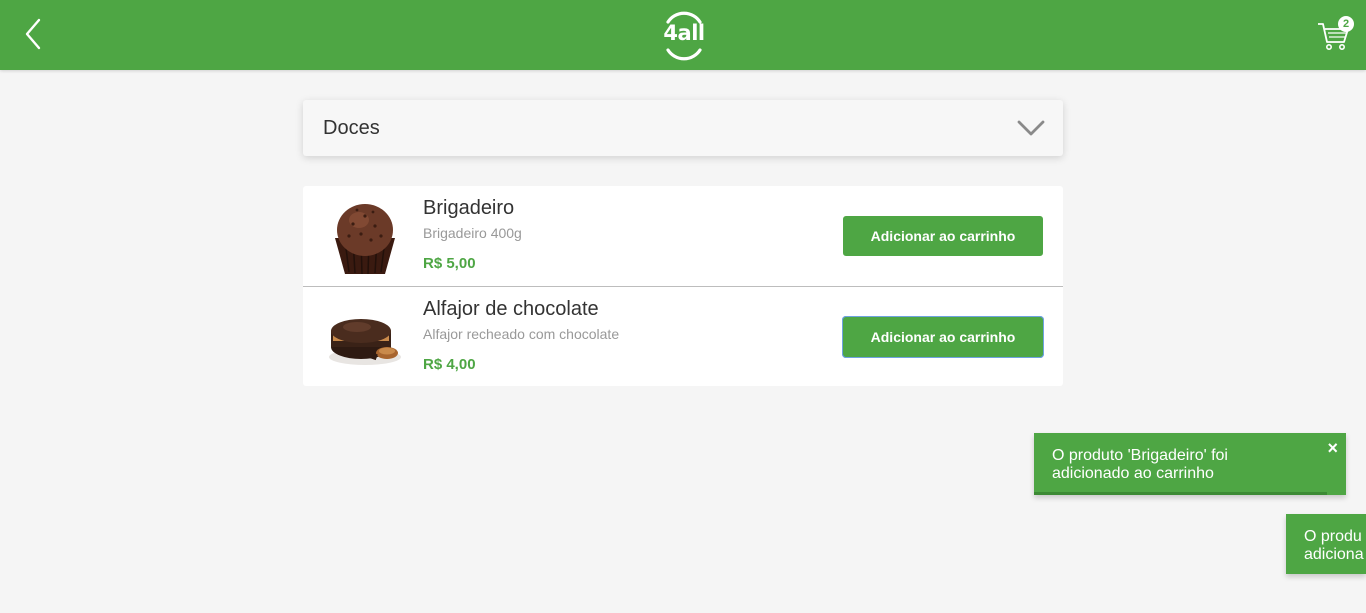 The width and height of the screenshot is (1366, 613). I want to click on toast-notification: O produ adiciona, so click(1326, 544).